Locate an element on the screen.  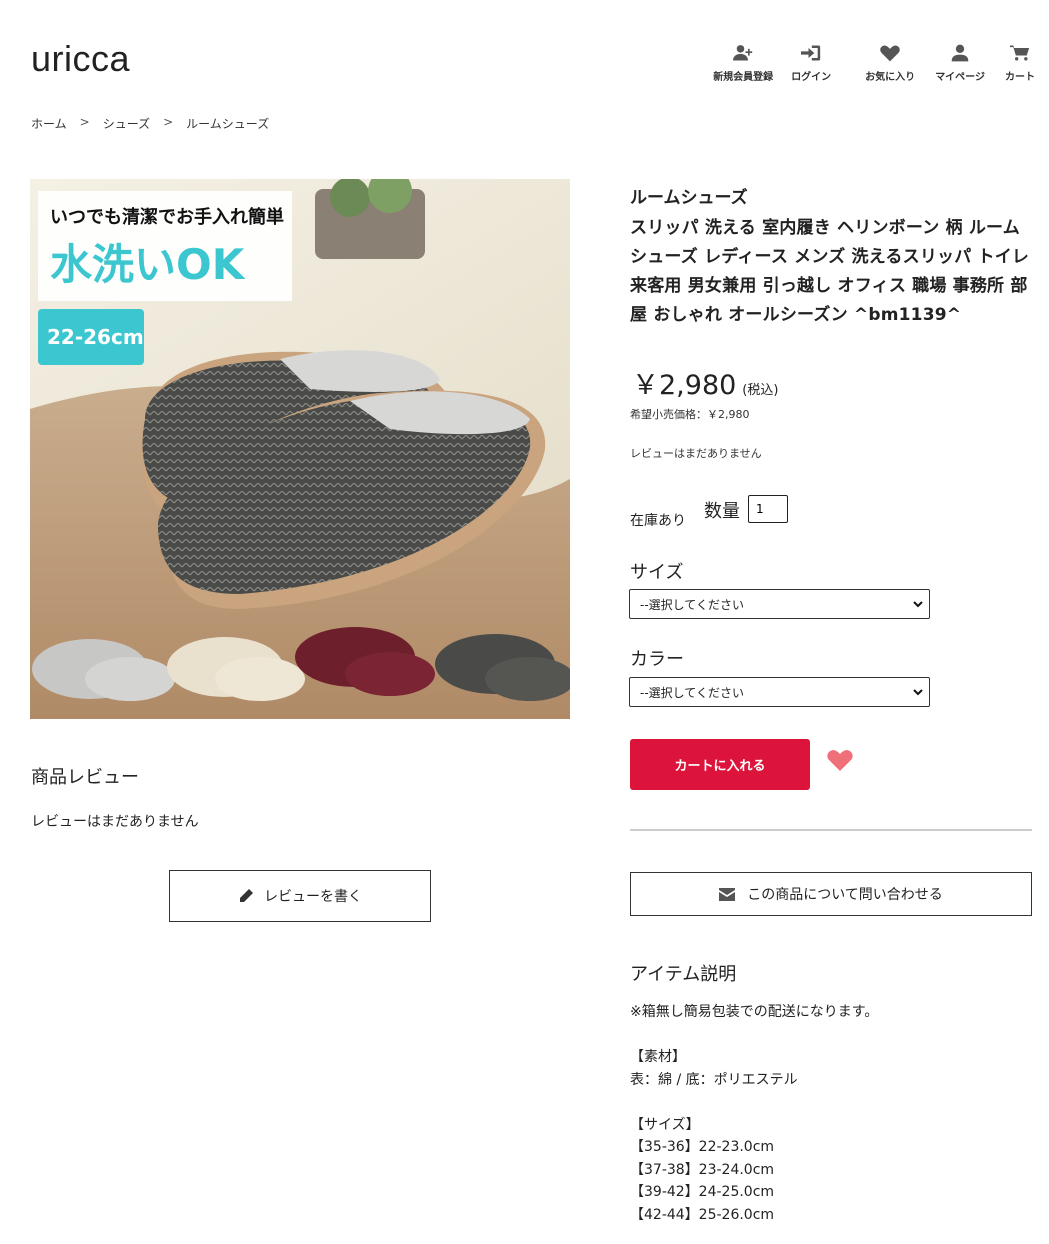
user-plus-icon is located at coordinates (743, 53).